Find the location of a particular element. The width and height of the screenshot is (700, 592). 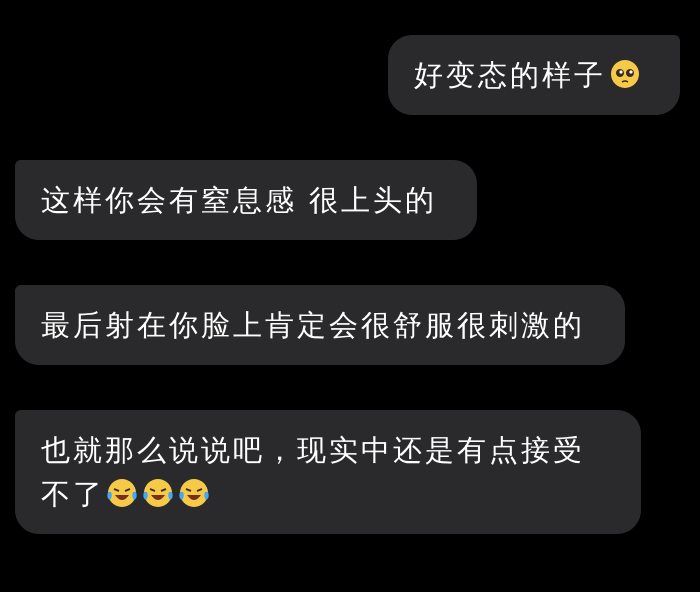

received-message-bubble: 最后射在你脸上肯定会很舒服很刺激的 is located at coordinates (320, 325).